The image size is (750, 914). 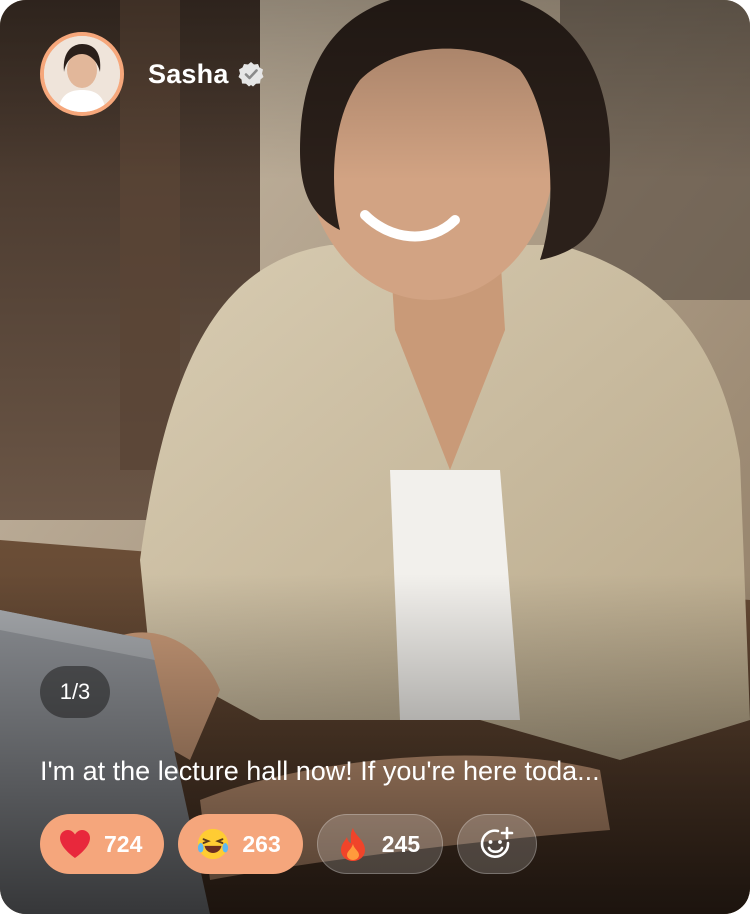 I want to click on reaction-laugh-count: 263, so click(x=261, y=843).